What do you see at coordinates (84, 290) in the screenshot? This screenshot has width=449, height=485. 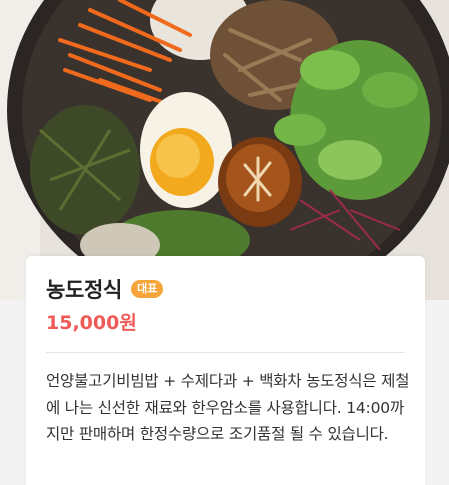 I see `menu-title: 농도정식` at bounding box center [84, 290].